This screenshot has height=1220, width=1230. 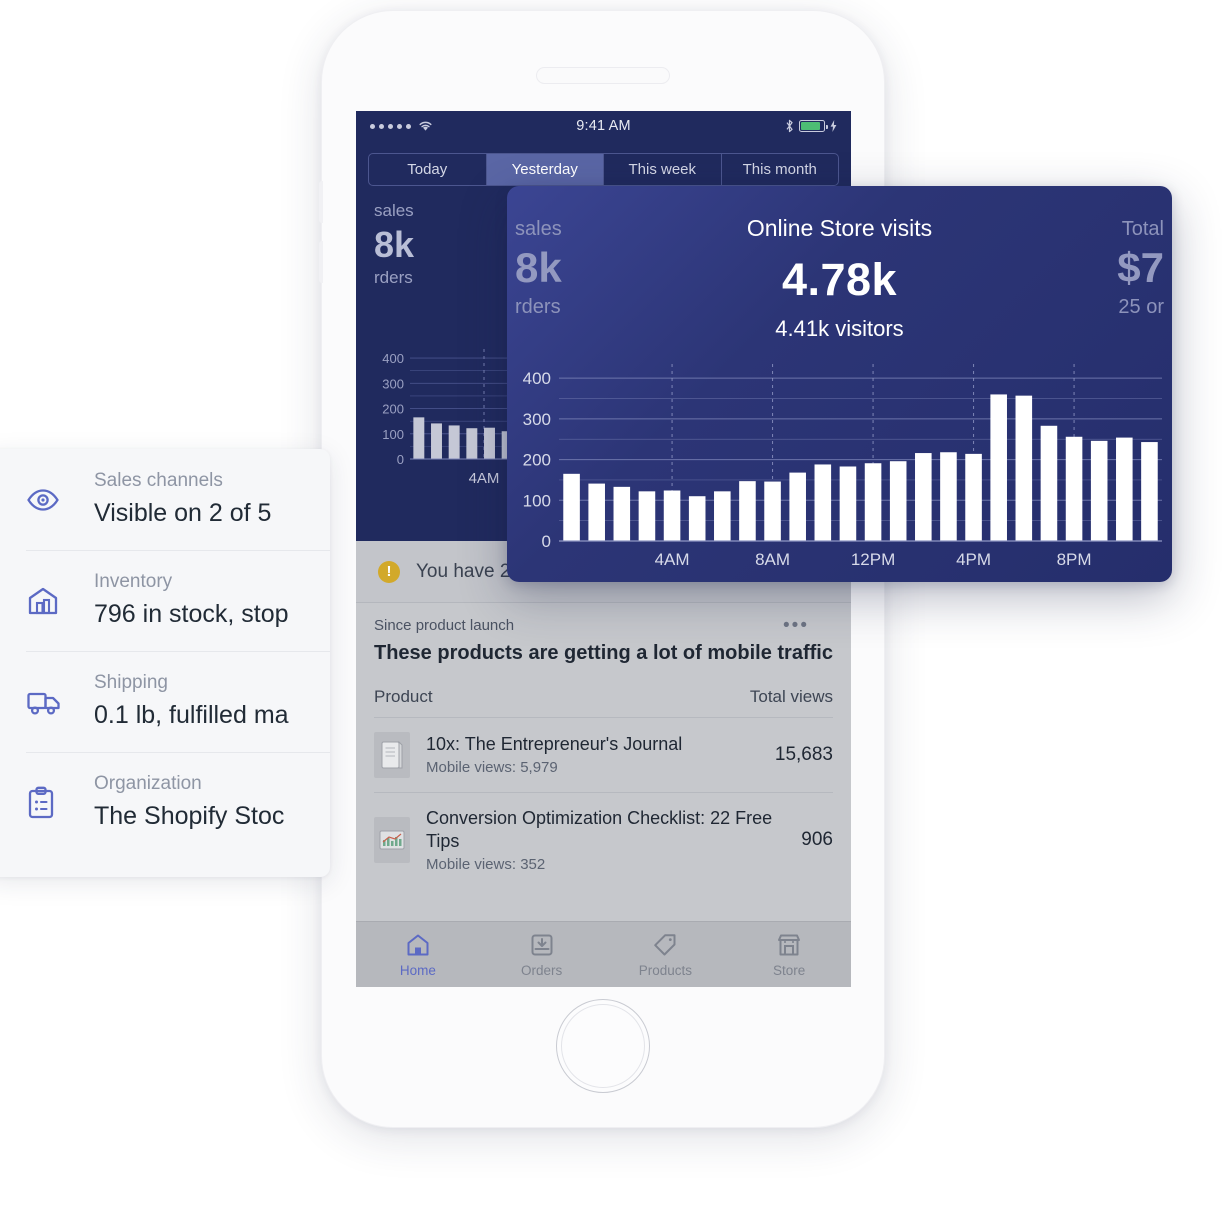 I want to click on card-title: Online Store visits, so click(x=839, y=228).